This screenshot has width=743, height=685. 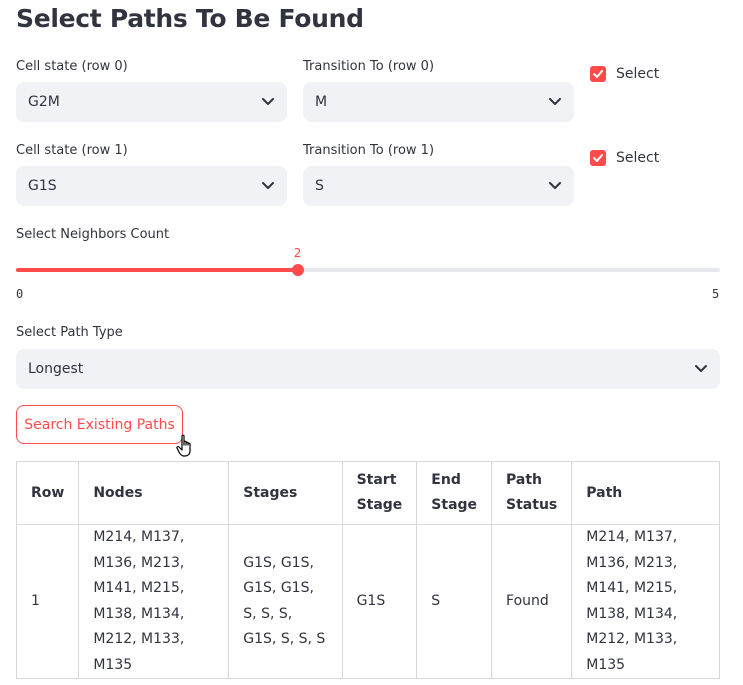 What do you see at coordinates (285, 493) in the screenshot?
I see `header-stages: Stages` at bounding box center [285, 493].